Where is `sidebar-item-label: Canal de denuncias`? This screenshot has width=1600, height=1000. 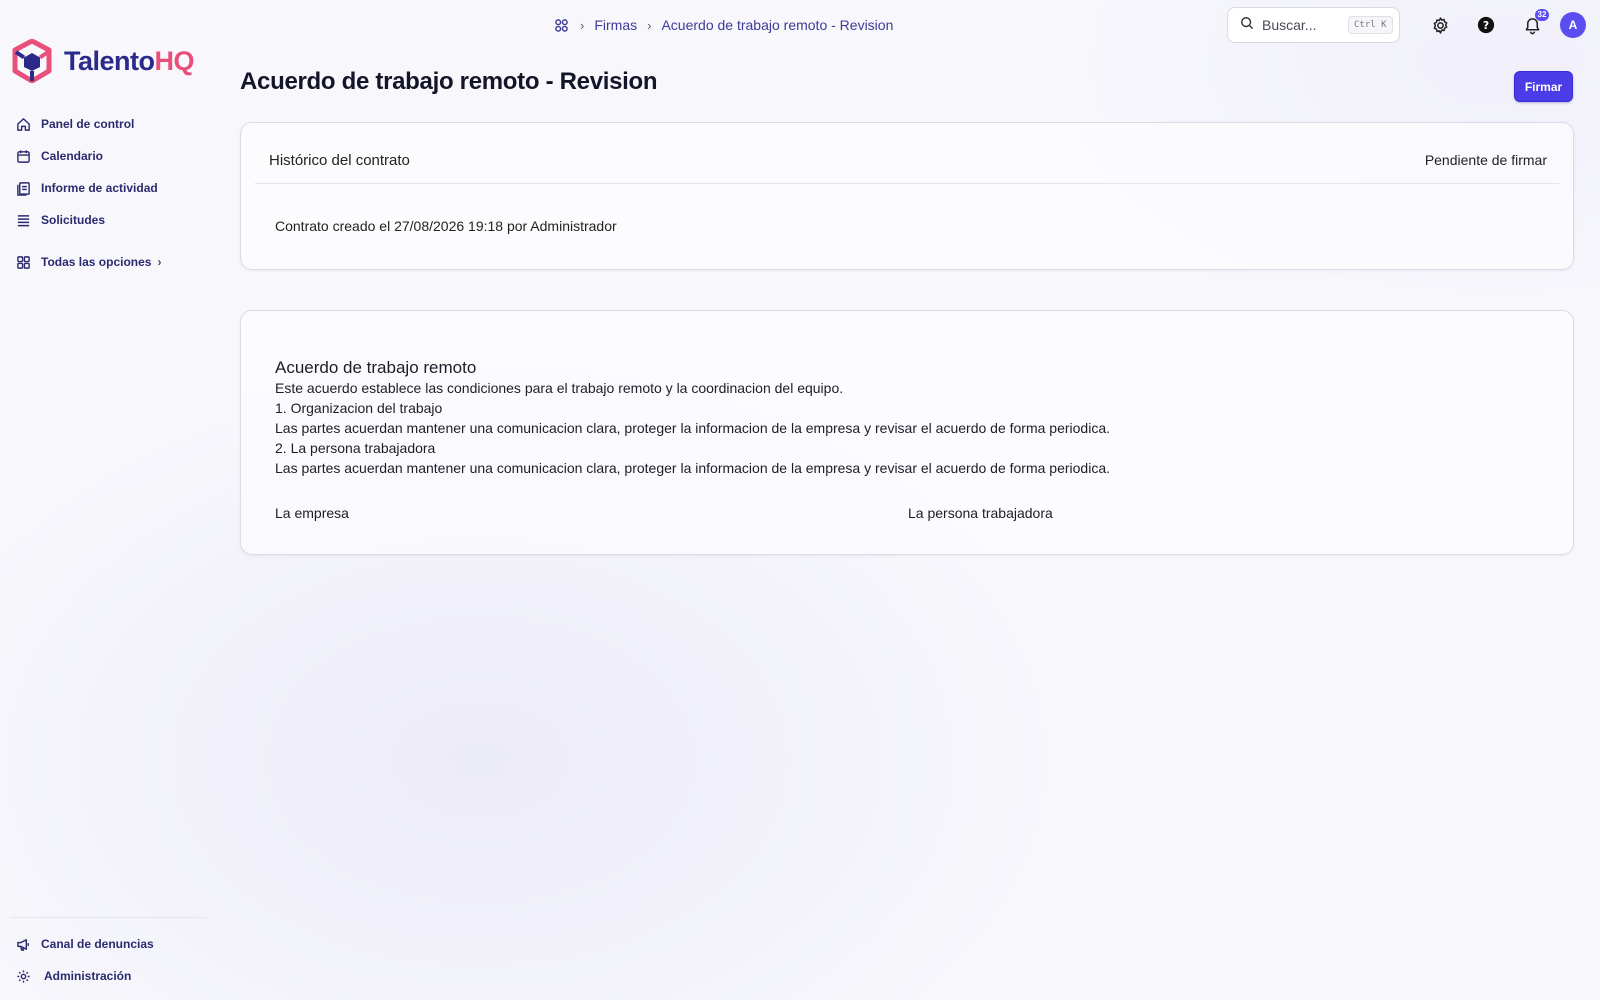
sidebar-item-label: Canal de denuncias is located at coordinates (97, 944).